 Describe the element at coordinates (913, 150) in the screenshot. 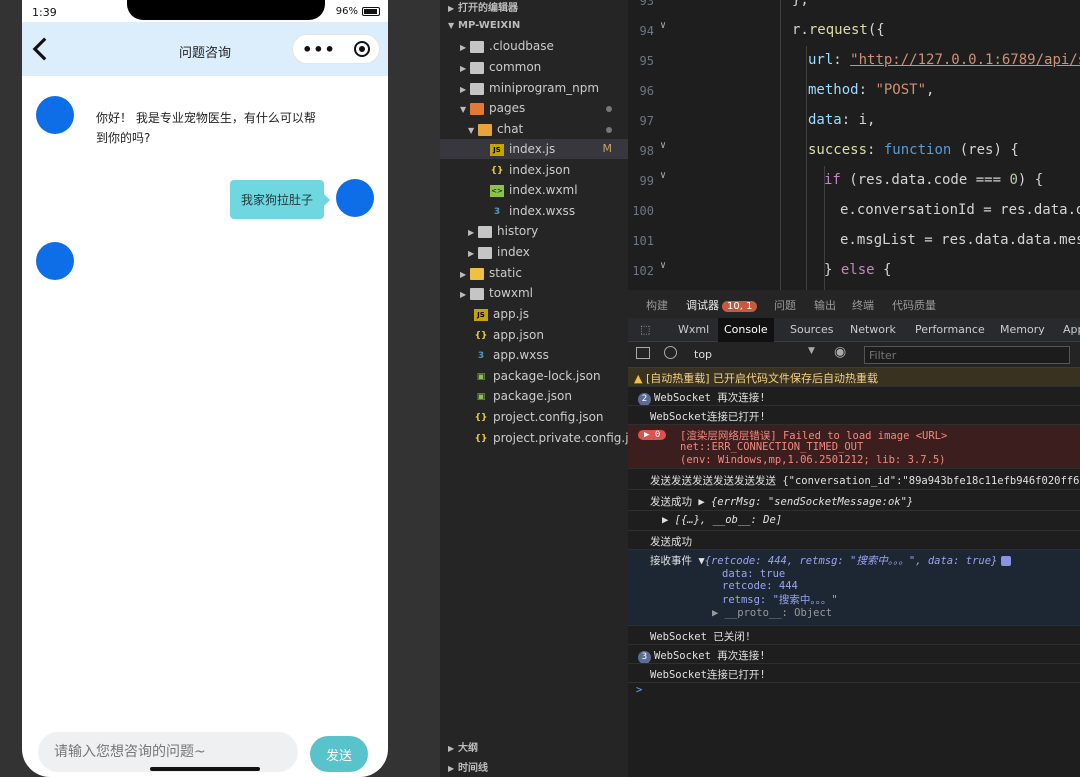

I see `code-line-98: success: function (res) {` at that location.